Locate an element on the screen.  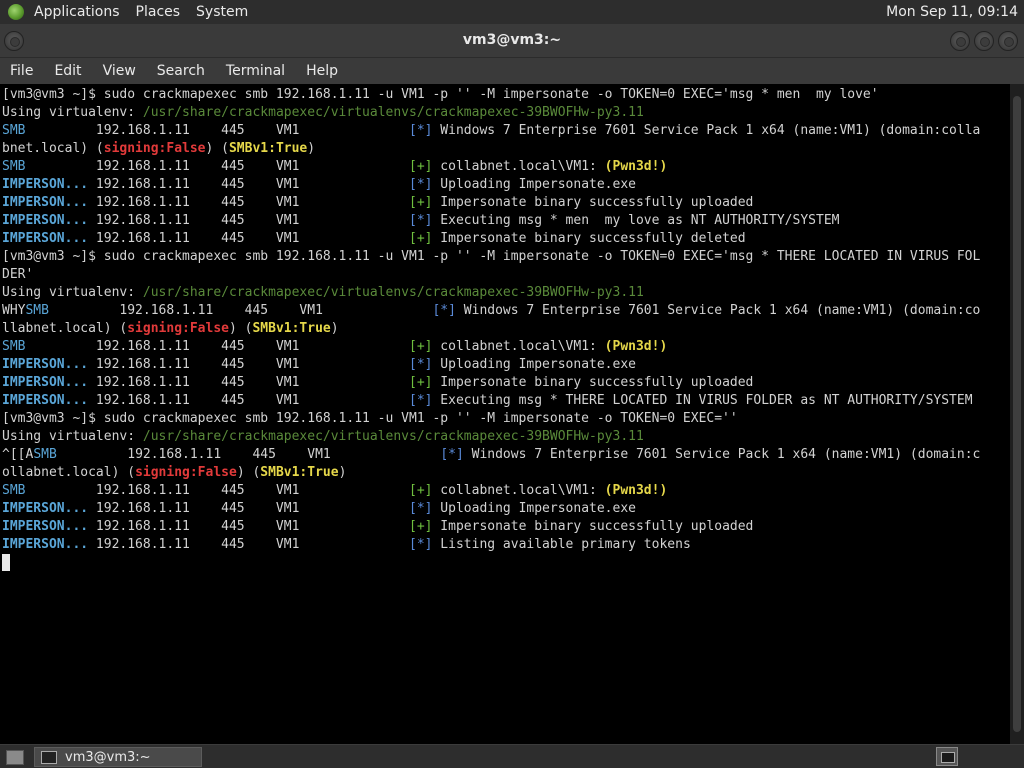
menu-system: System is located at coordinates (222, 12).